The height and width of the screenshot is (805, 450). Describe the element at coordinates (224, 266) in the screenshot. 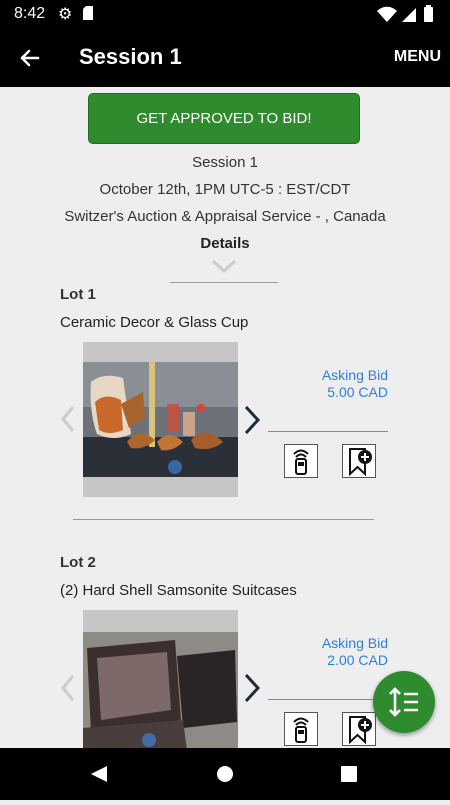

I see `chevron-down-icon` at that location.